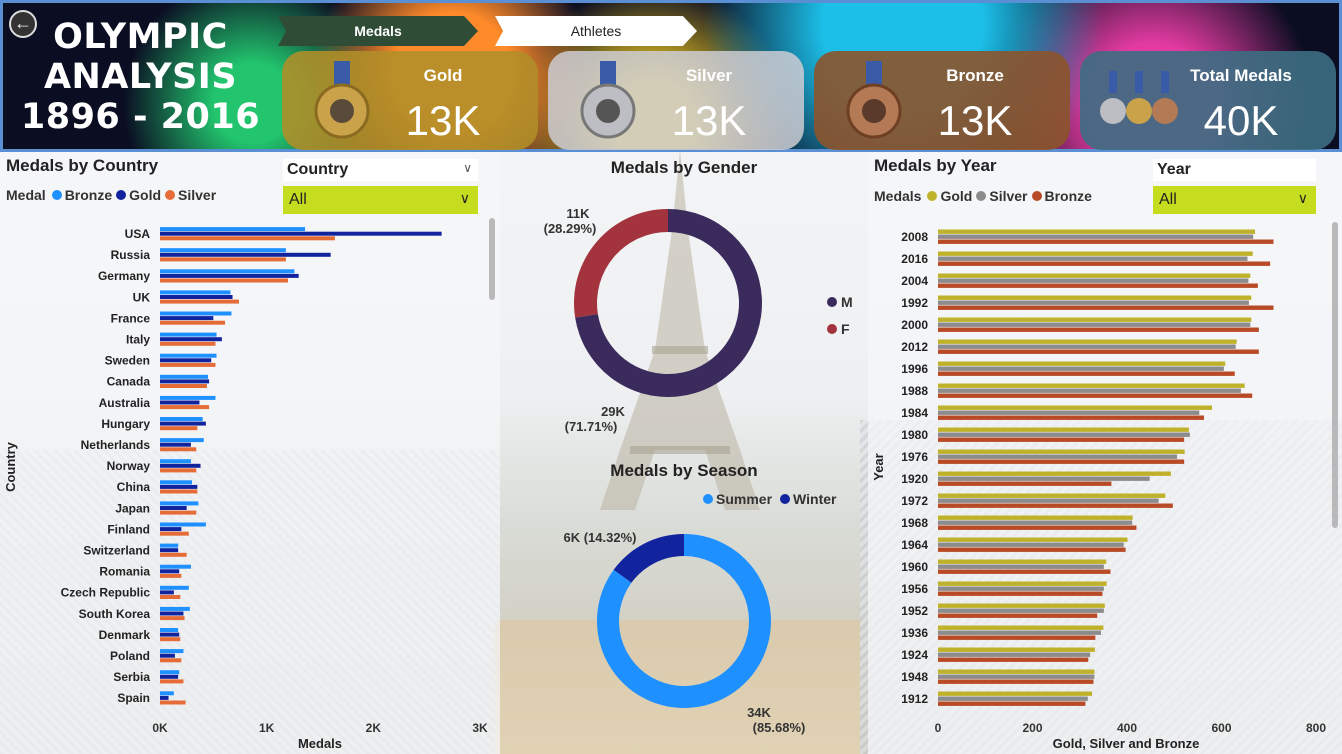 The width and height of the screenshot is (1342, 754). I want to click on x-axis-title: Gold, Silver and Bronze, so click(1126, 743).